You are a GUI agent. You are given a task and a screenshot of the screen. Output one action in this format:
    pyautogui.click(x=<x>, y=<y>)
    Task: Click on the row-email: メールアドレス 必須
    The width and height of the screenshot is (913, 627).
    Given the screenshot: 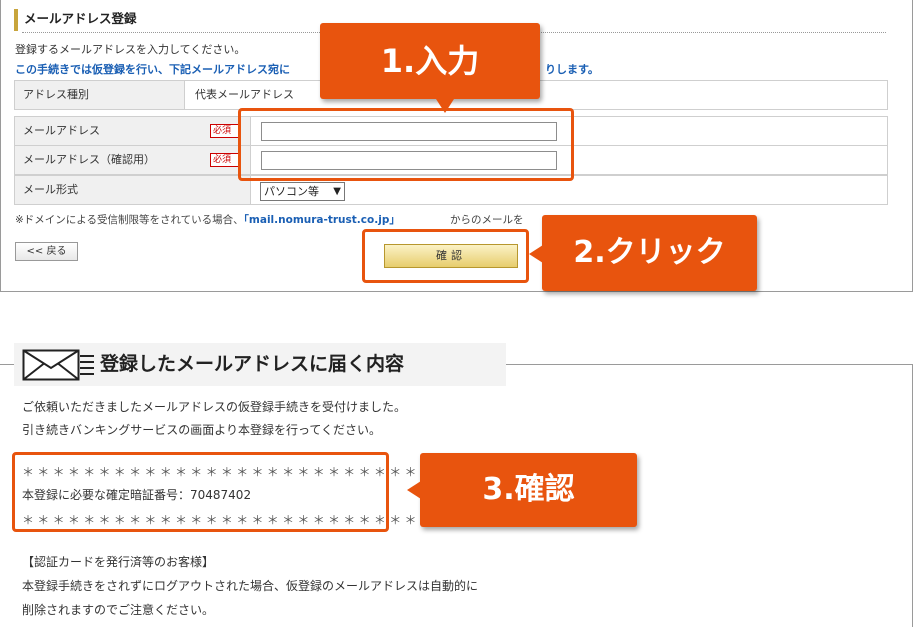 What is the action you would take?
    pyautogui.click(x=451, y=131)
    